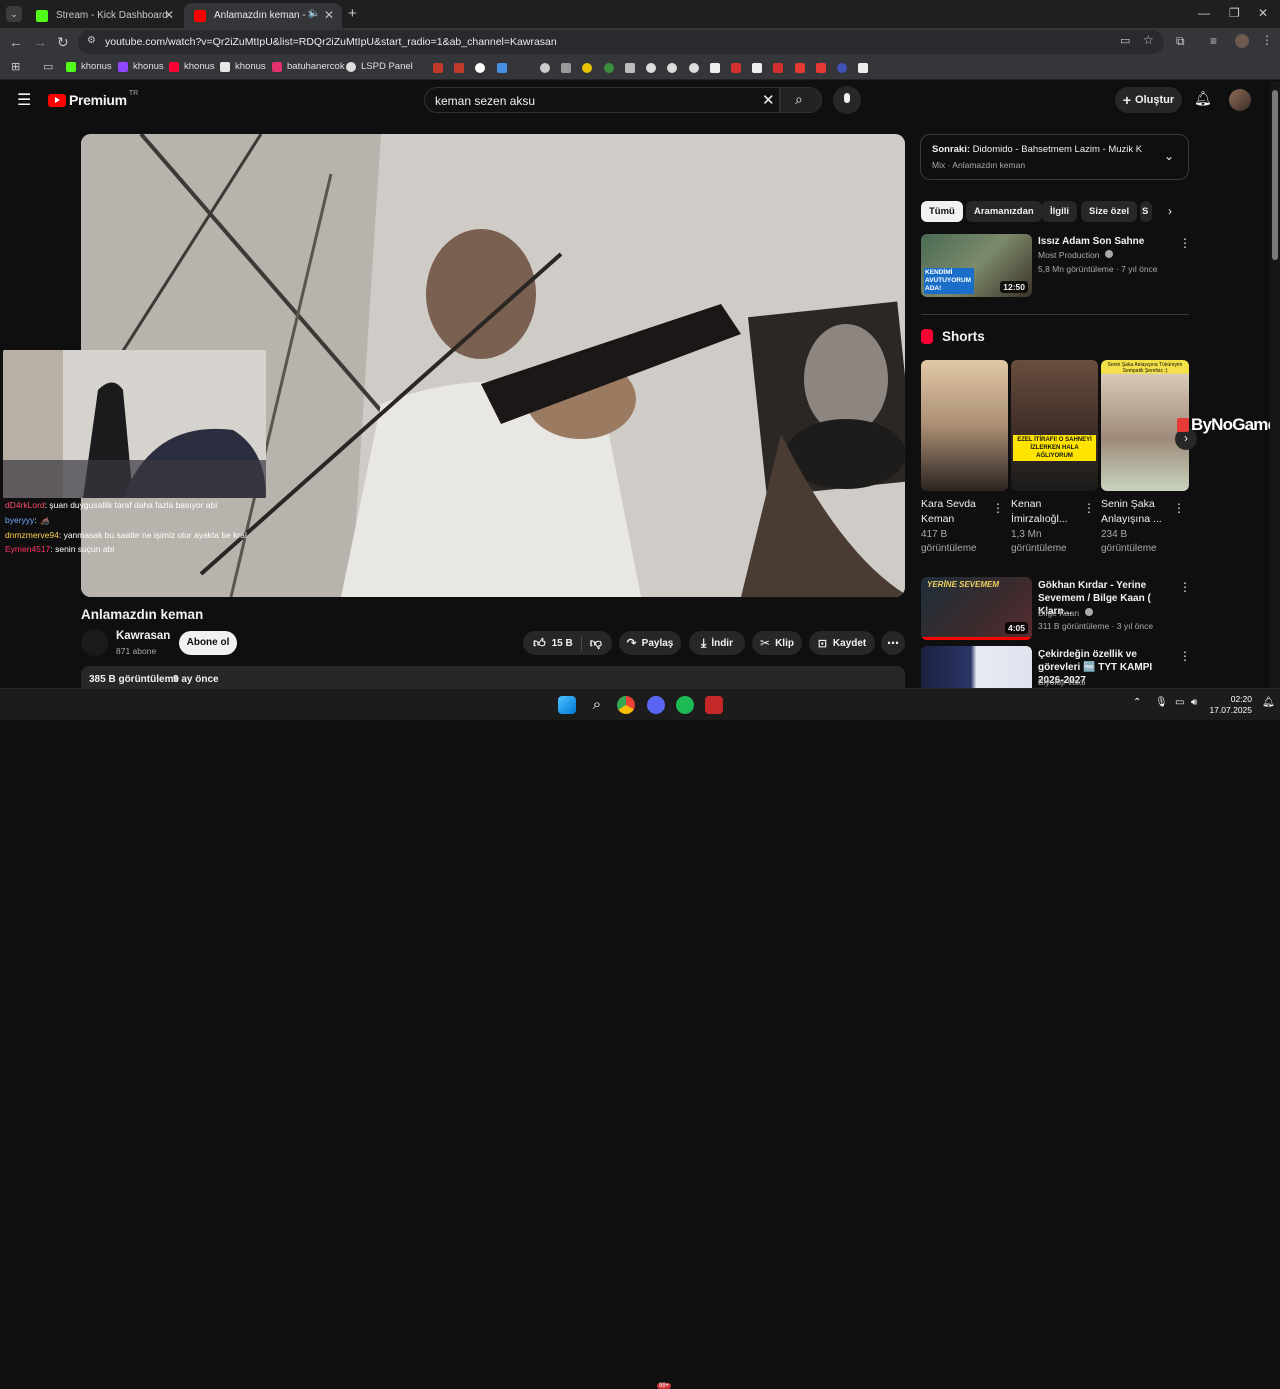 This screenshot has height=1389, width=1280. I want to click on more-actions-button: ⋯, so click(893, 643).